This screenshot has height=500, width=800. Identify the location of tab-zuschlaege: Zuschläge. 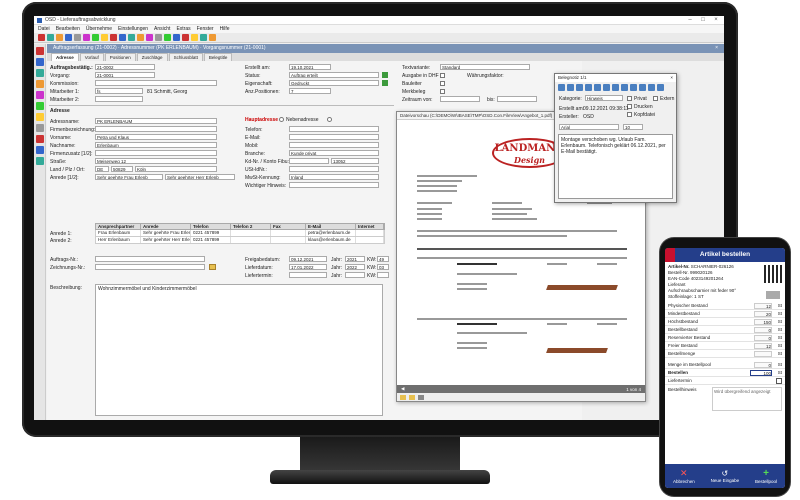
(152, 57).